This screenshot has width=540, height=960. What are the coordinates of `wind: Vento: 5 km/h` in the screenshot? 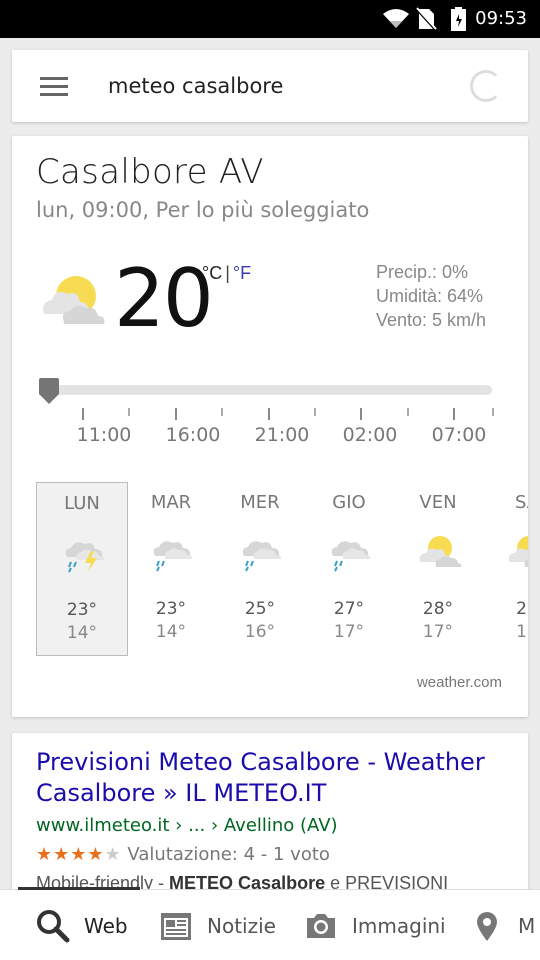 It's located at (431, 320).